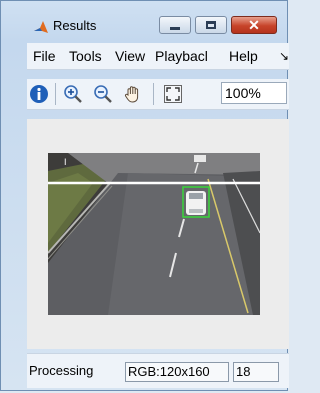 The image size is (320, 393). I want to click on maximize-button, so click(211, 25).